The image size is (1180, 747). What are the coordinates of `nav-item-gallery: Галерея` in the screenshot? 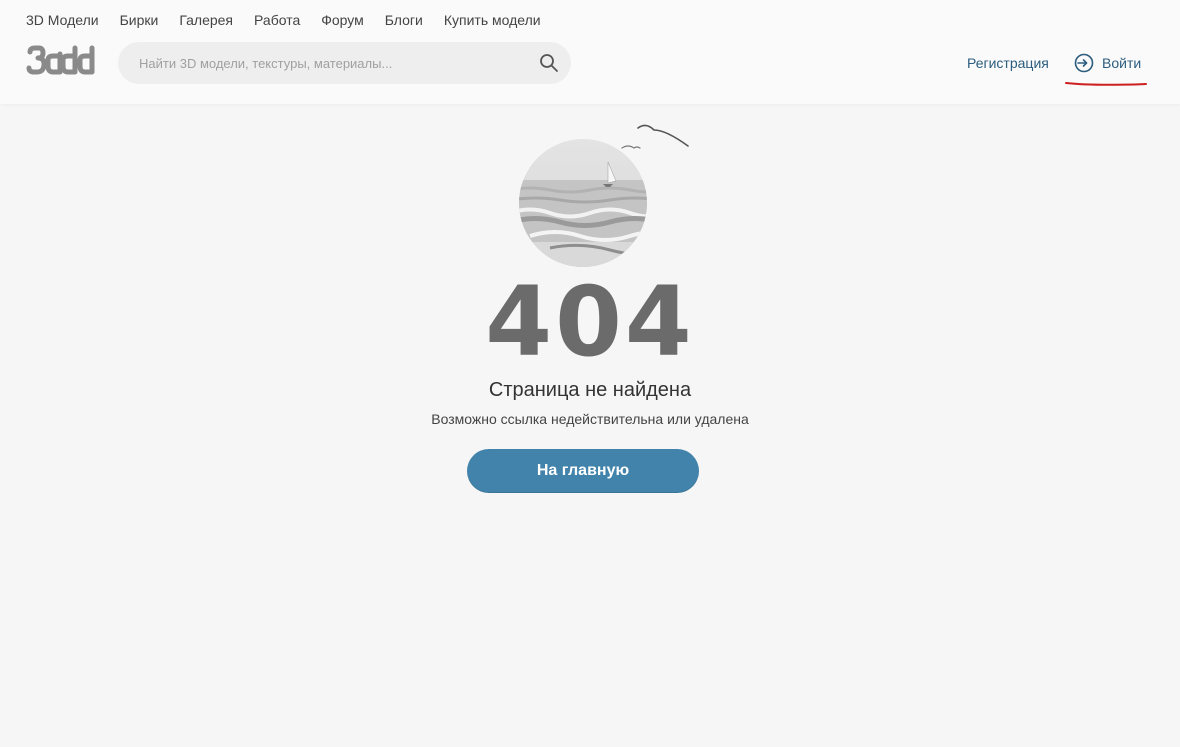 It's located at (206, 20).